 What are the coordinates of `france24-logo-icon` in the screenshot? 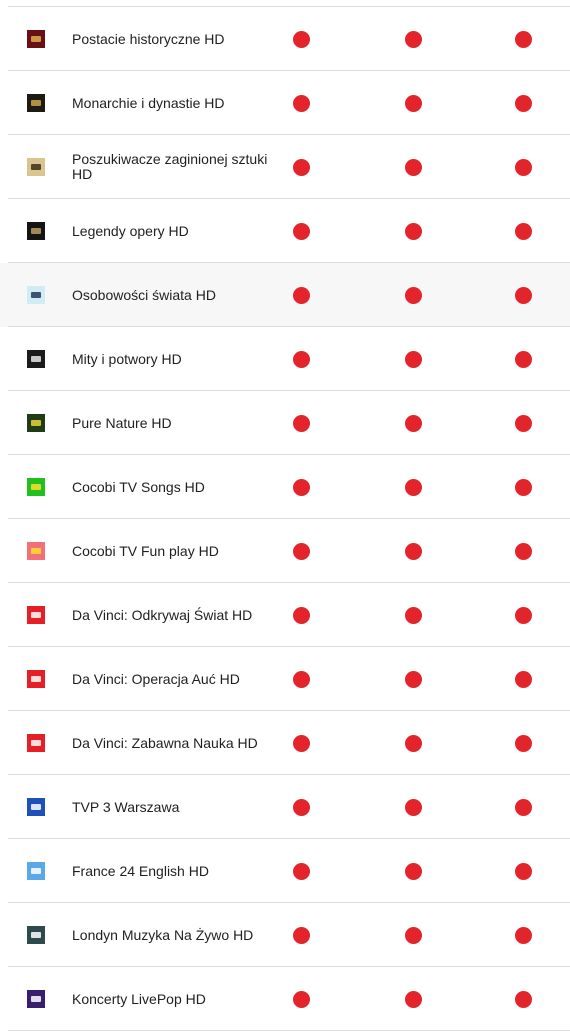 It's located at (36, 871).